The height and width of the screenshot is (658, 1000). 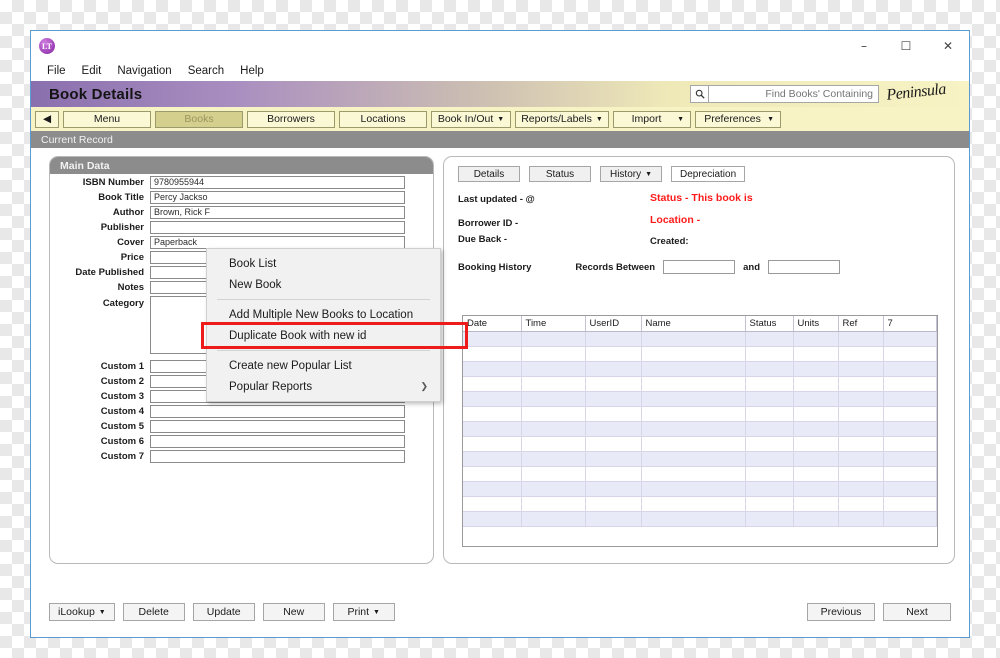 I want to click on toolbar-button-books: Books, so click(x=199, y=119).